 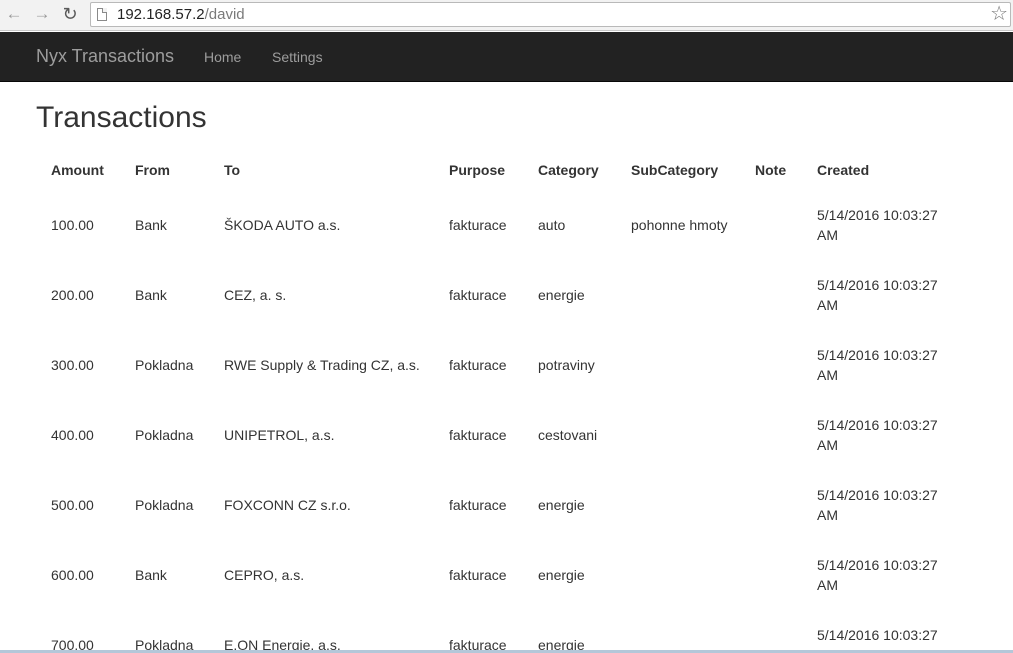 I want to click on column-header-note: Note, so click(x=771, y=170).